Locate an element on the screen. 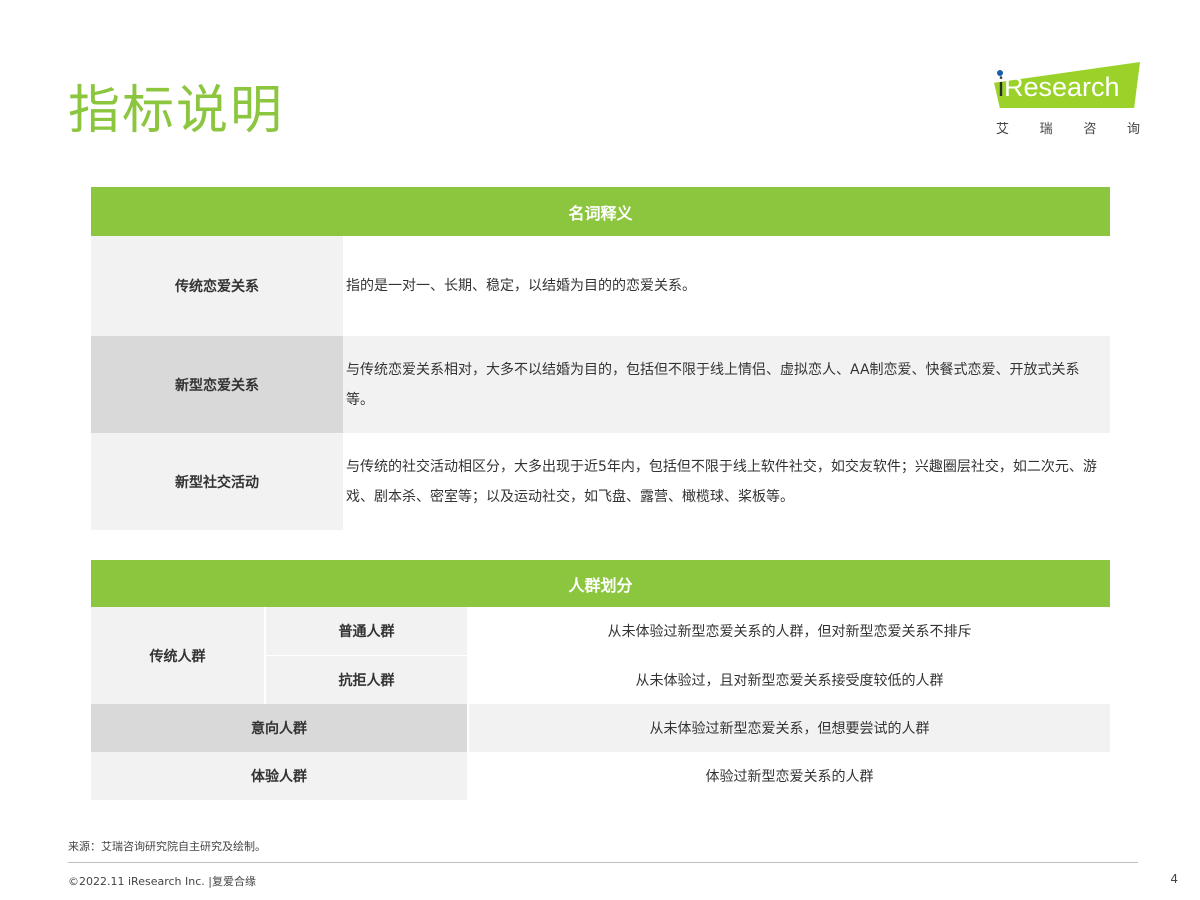  logo-wordmark: iResearch is located at coordinates (1059, 87).